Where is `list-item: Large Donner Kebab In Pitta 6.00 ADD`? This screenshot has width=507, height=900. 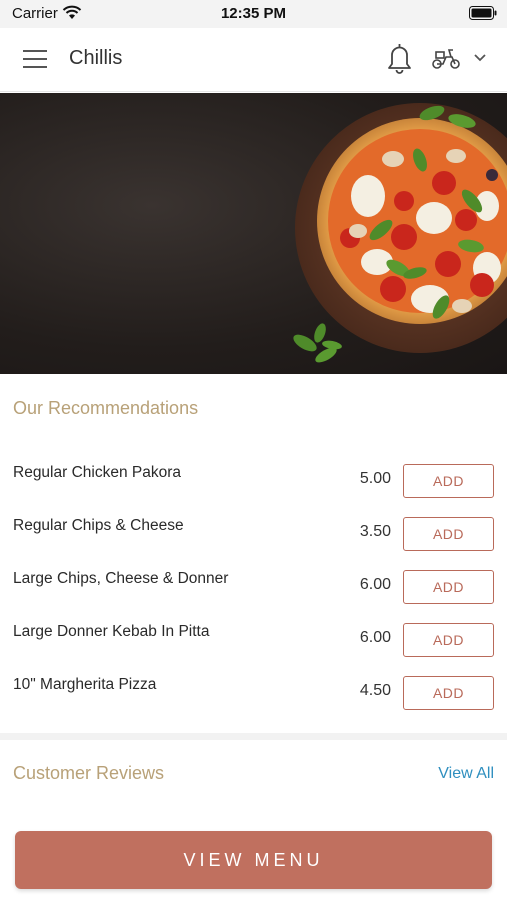 list-item: Large Donner Kebab In Pitta 6.00 ADD is located at coordinates (253, 633).